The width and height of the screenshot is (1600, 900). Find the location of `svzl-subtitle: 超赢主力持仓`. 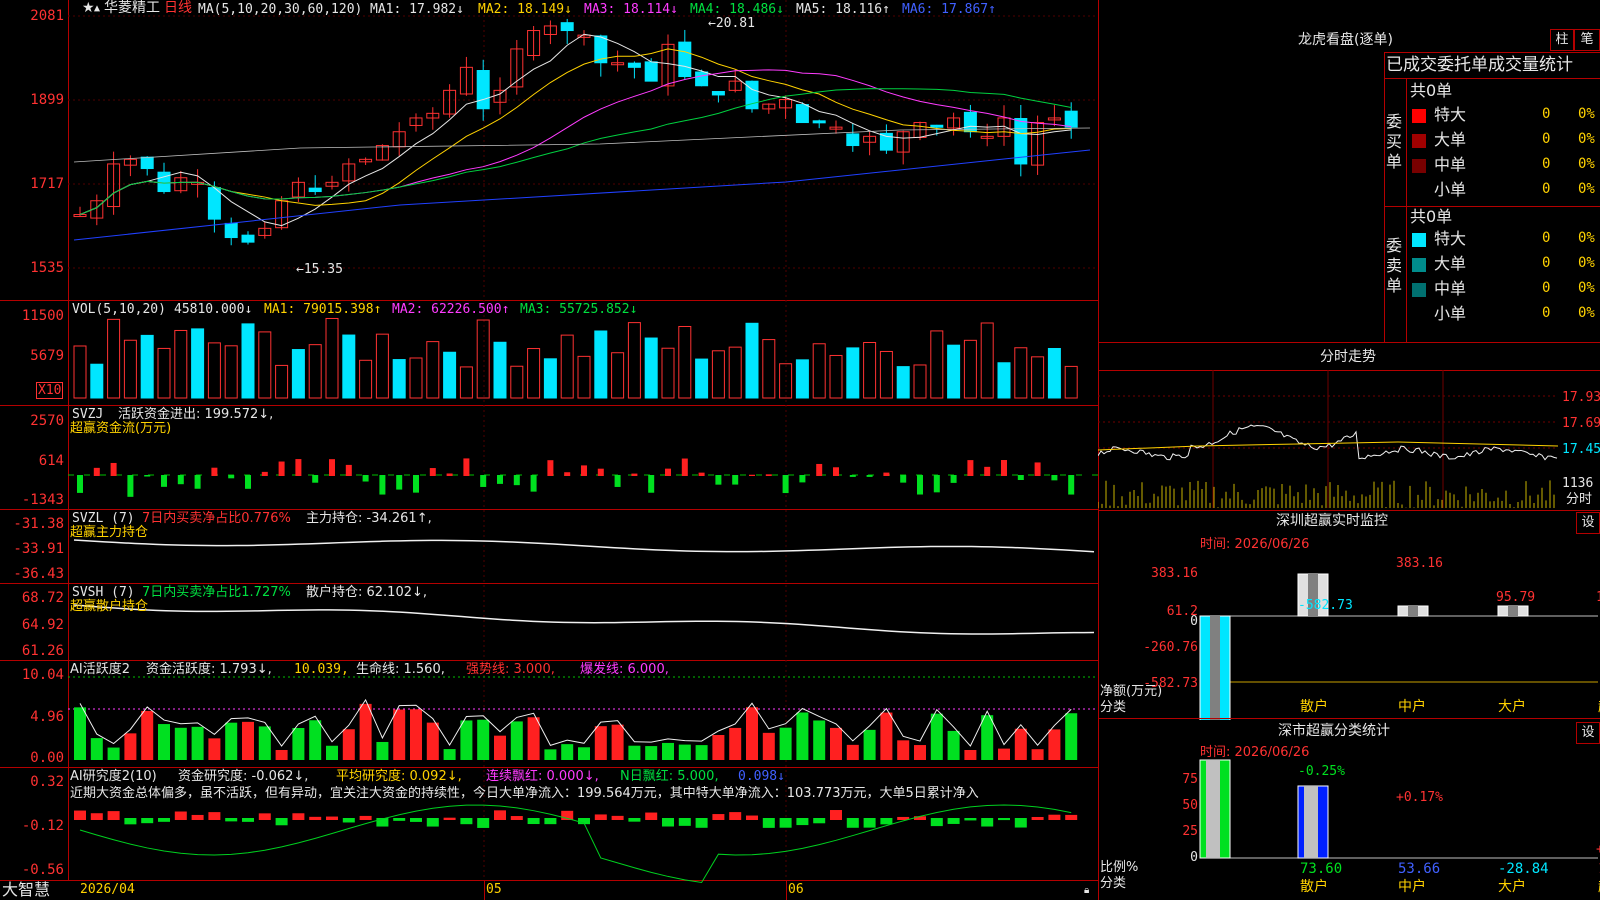

svzl-subtitle: 超赢主力持仓 is located at coordinates (109, 532).